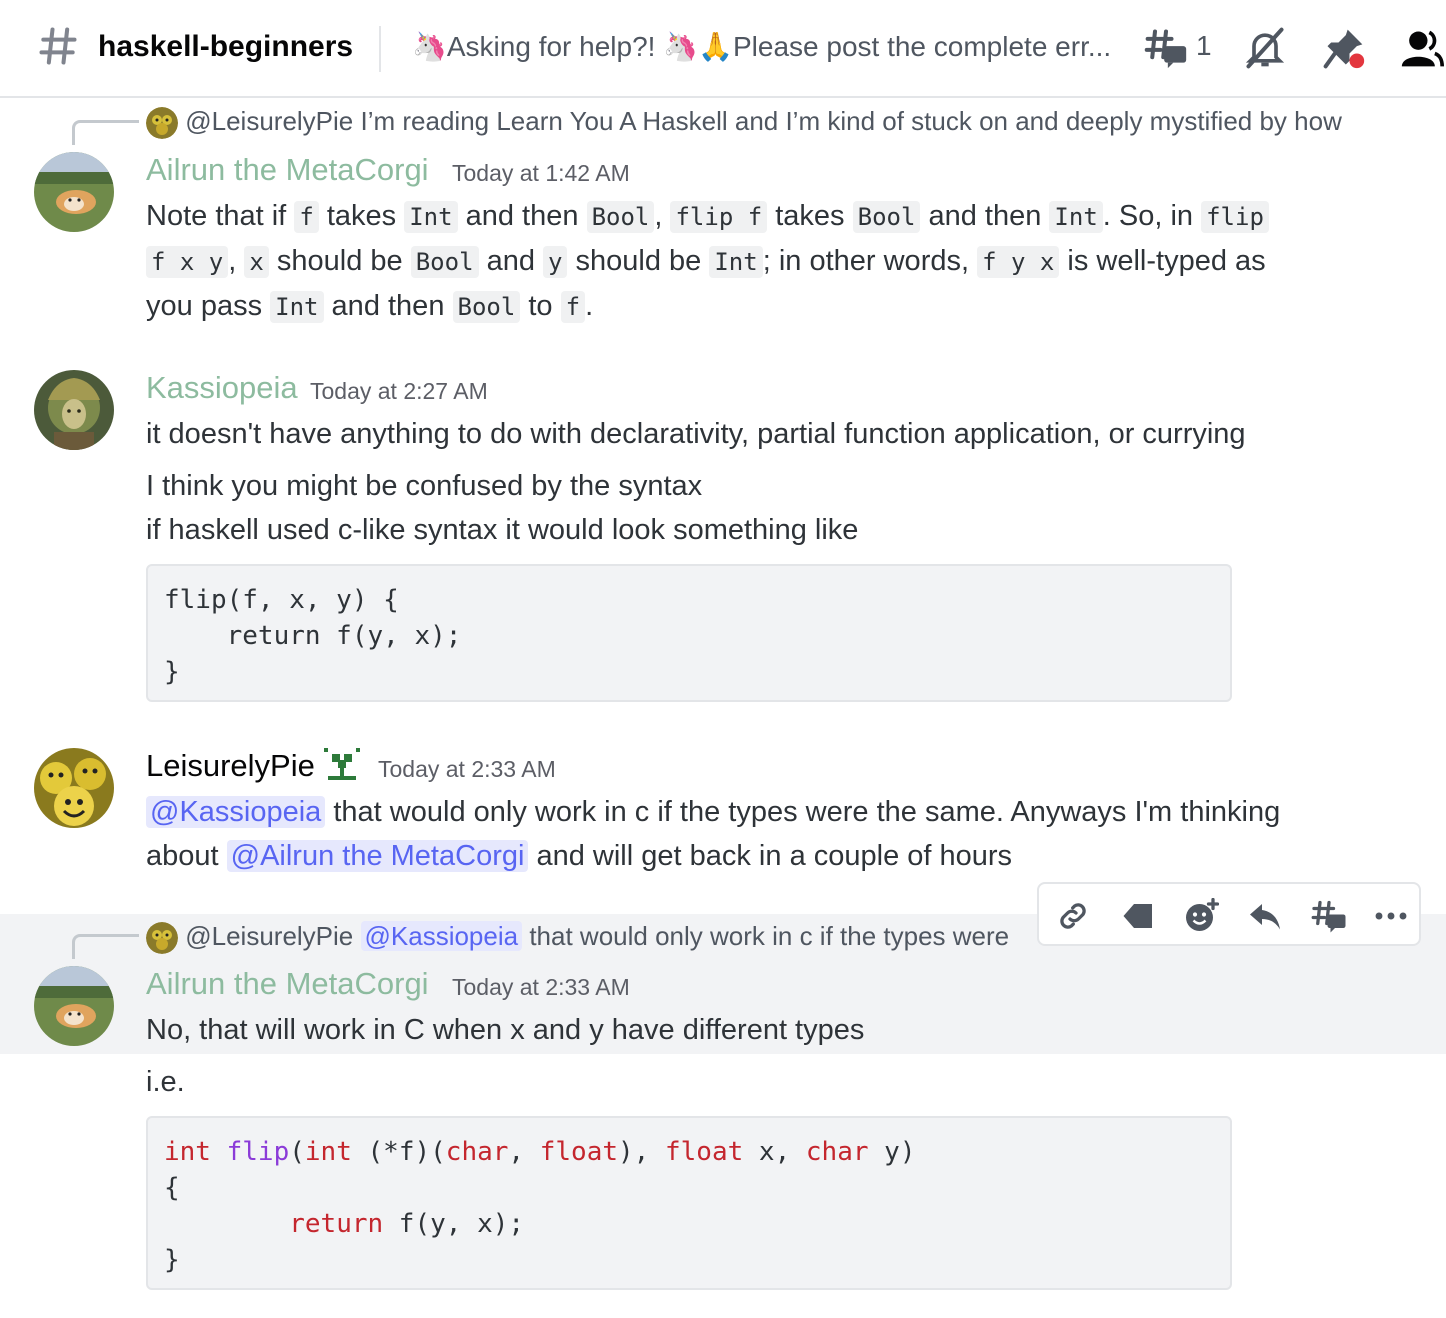 The width and height of the screenshot is (1446, 1318). I want to click on mark-unread-button, so click(1137, 916).